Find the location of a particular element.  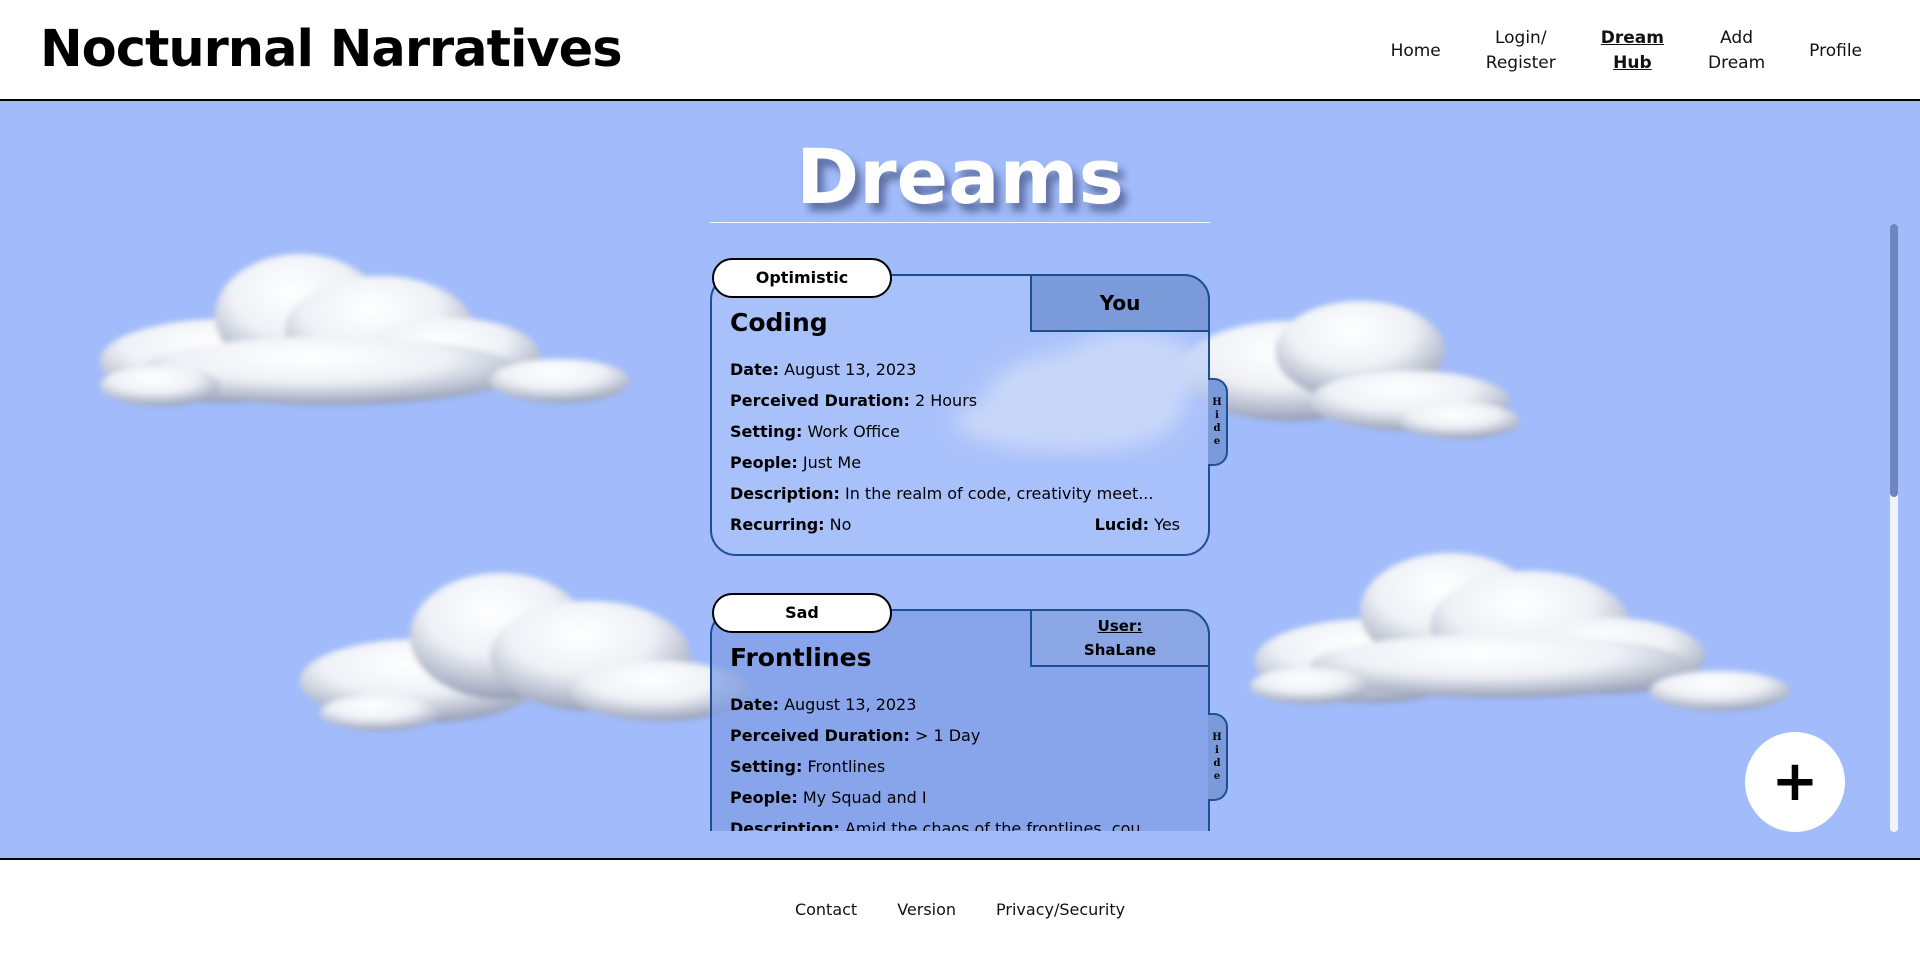

mood-badge: Sad is located at coordinates (802, 613).